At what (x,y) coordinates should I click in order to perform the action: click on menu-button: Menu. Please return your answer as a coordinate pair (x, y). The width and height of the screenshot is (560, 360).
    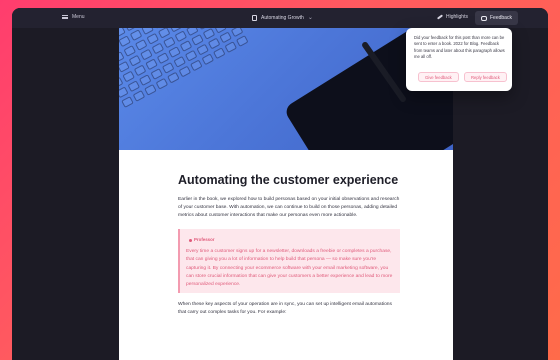
    Looking at the image, I should click on (73, 17).